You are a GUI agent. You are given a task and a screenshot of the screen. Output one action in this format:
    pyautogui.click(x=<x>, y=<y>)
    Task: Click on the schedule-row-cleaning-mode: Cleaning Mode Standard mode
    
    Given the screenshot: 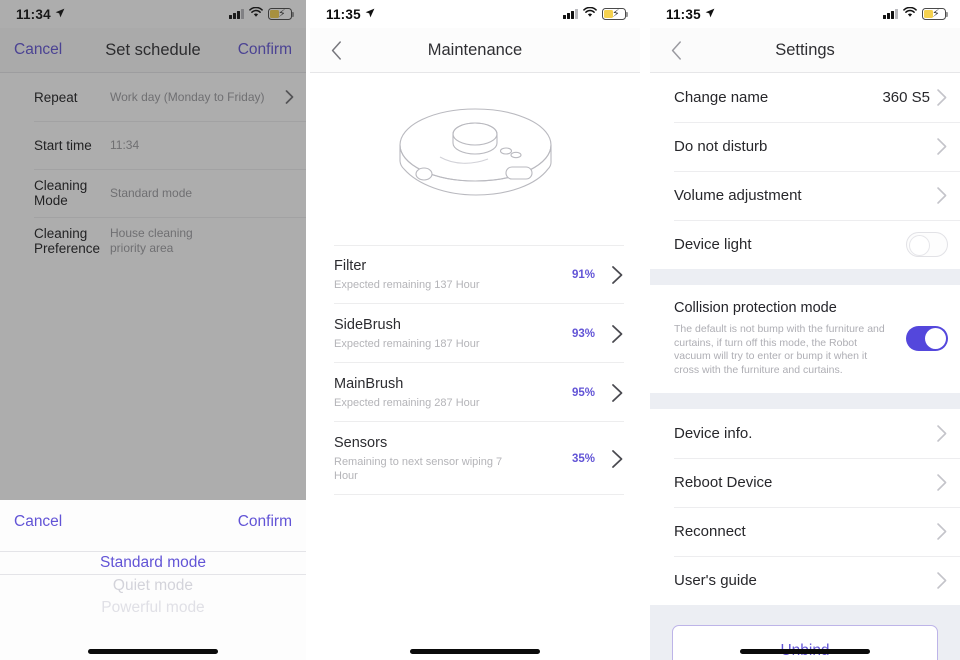 What is the action you would take?
    pyautogui.click(x=153, y=193)
    